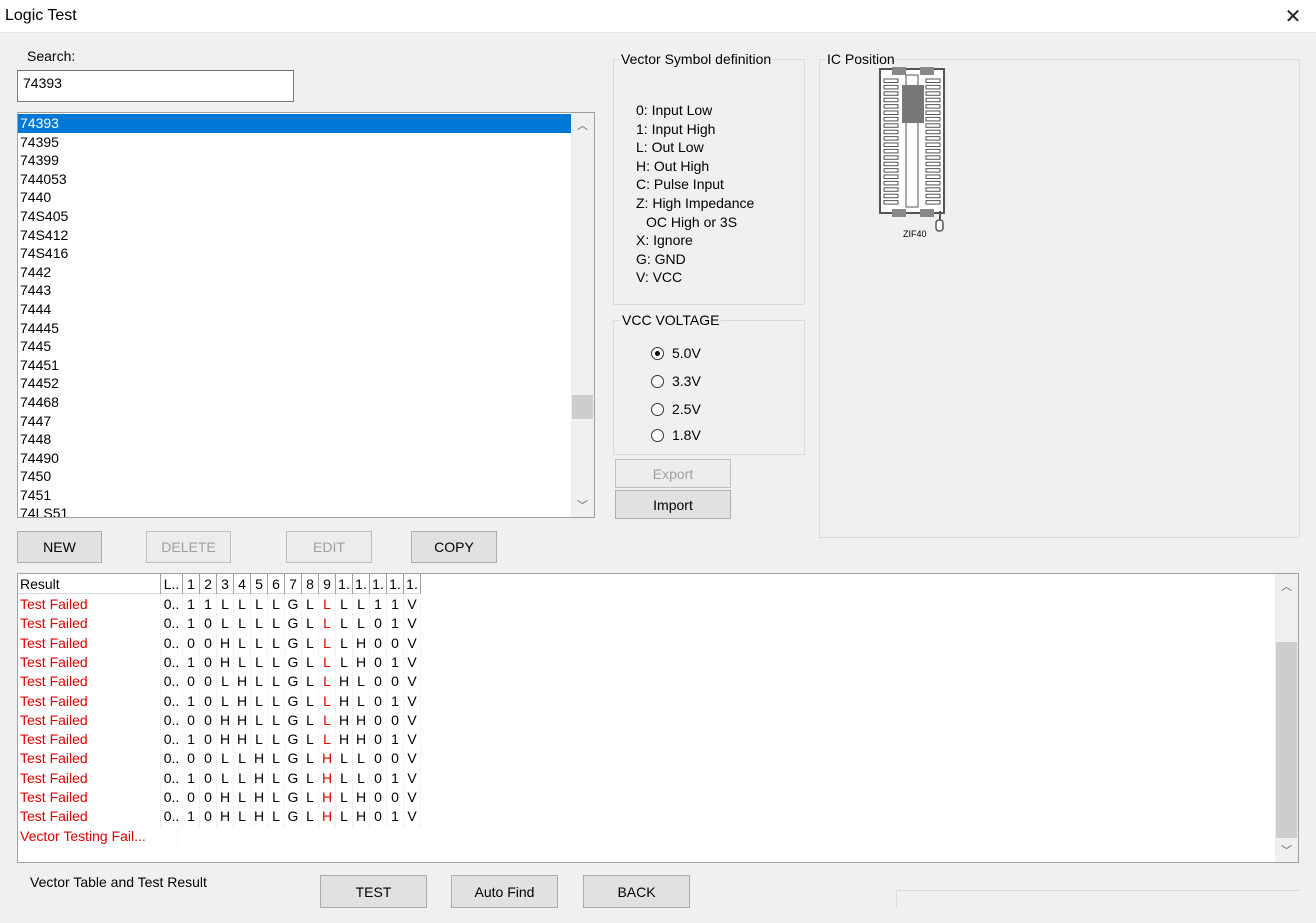 This screenshot has width=1316, height=923. I want to click on results-header-cell: Result, so click(89, 584).